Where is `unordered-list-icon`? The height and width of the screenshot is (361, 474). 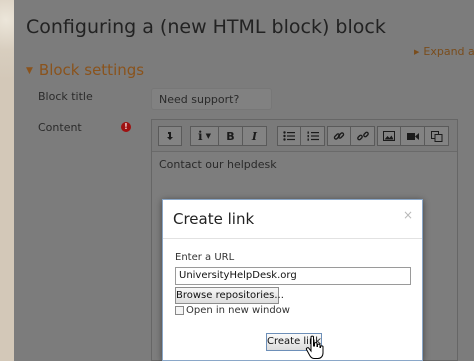
unordered-list-icon is located at coordinates (289, 136).